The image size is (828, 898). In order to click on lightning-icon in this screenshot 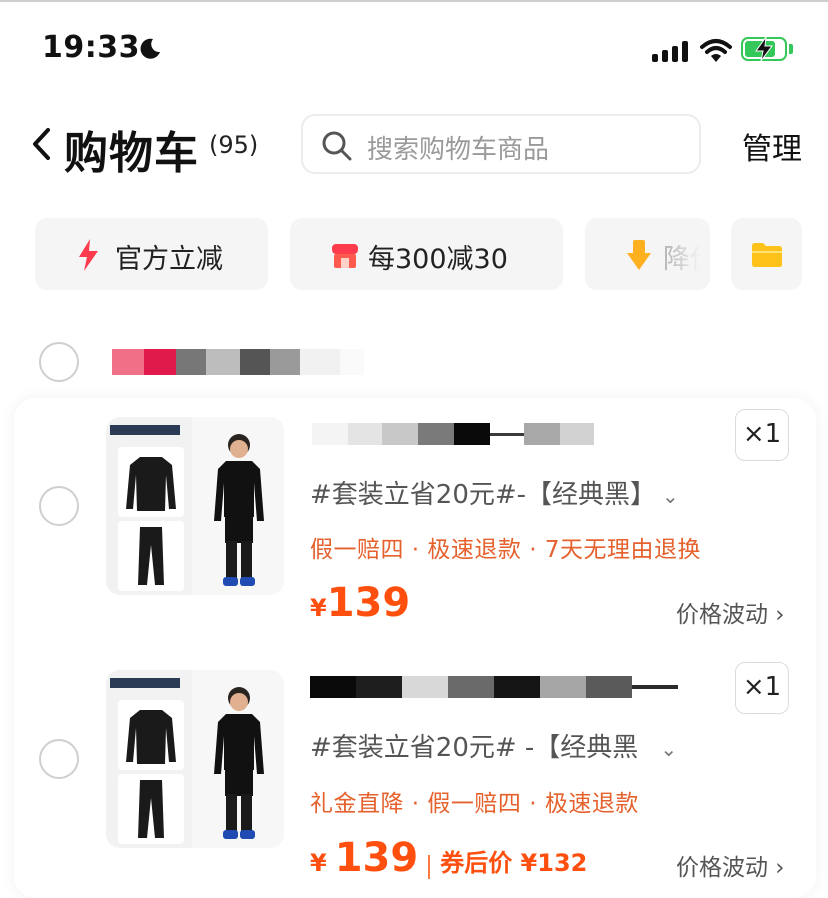, I will do `click(88, 255)`.